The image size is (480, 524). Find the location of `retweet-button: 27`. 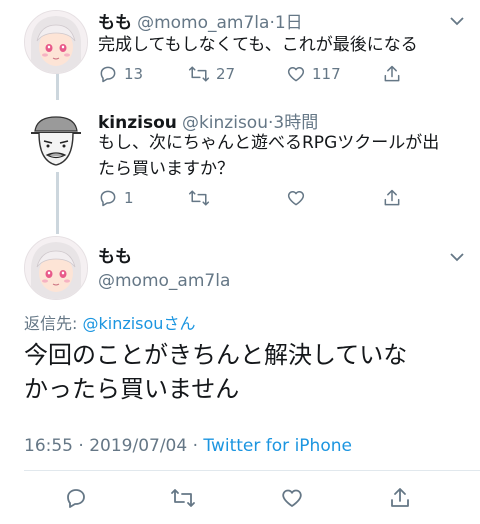

retweet-button: 27 is located at coordinates (211, 74).